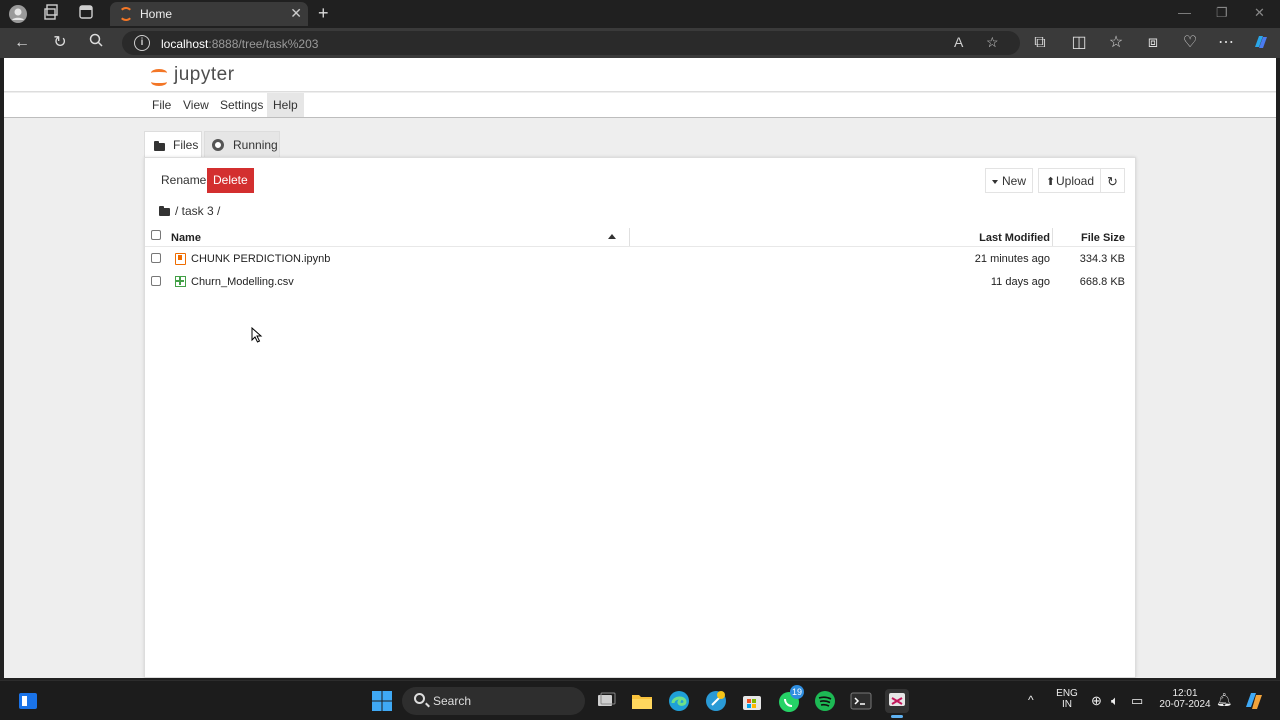 The image size is (1280, 720). What do you see at coordinates (995, 182) in the screenshot?
I see `caret-down-icon` at bounding box center [995, 182].